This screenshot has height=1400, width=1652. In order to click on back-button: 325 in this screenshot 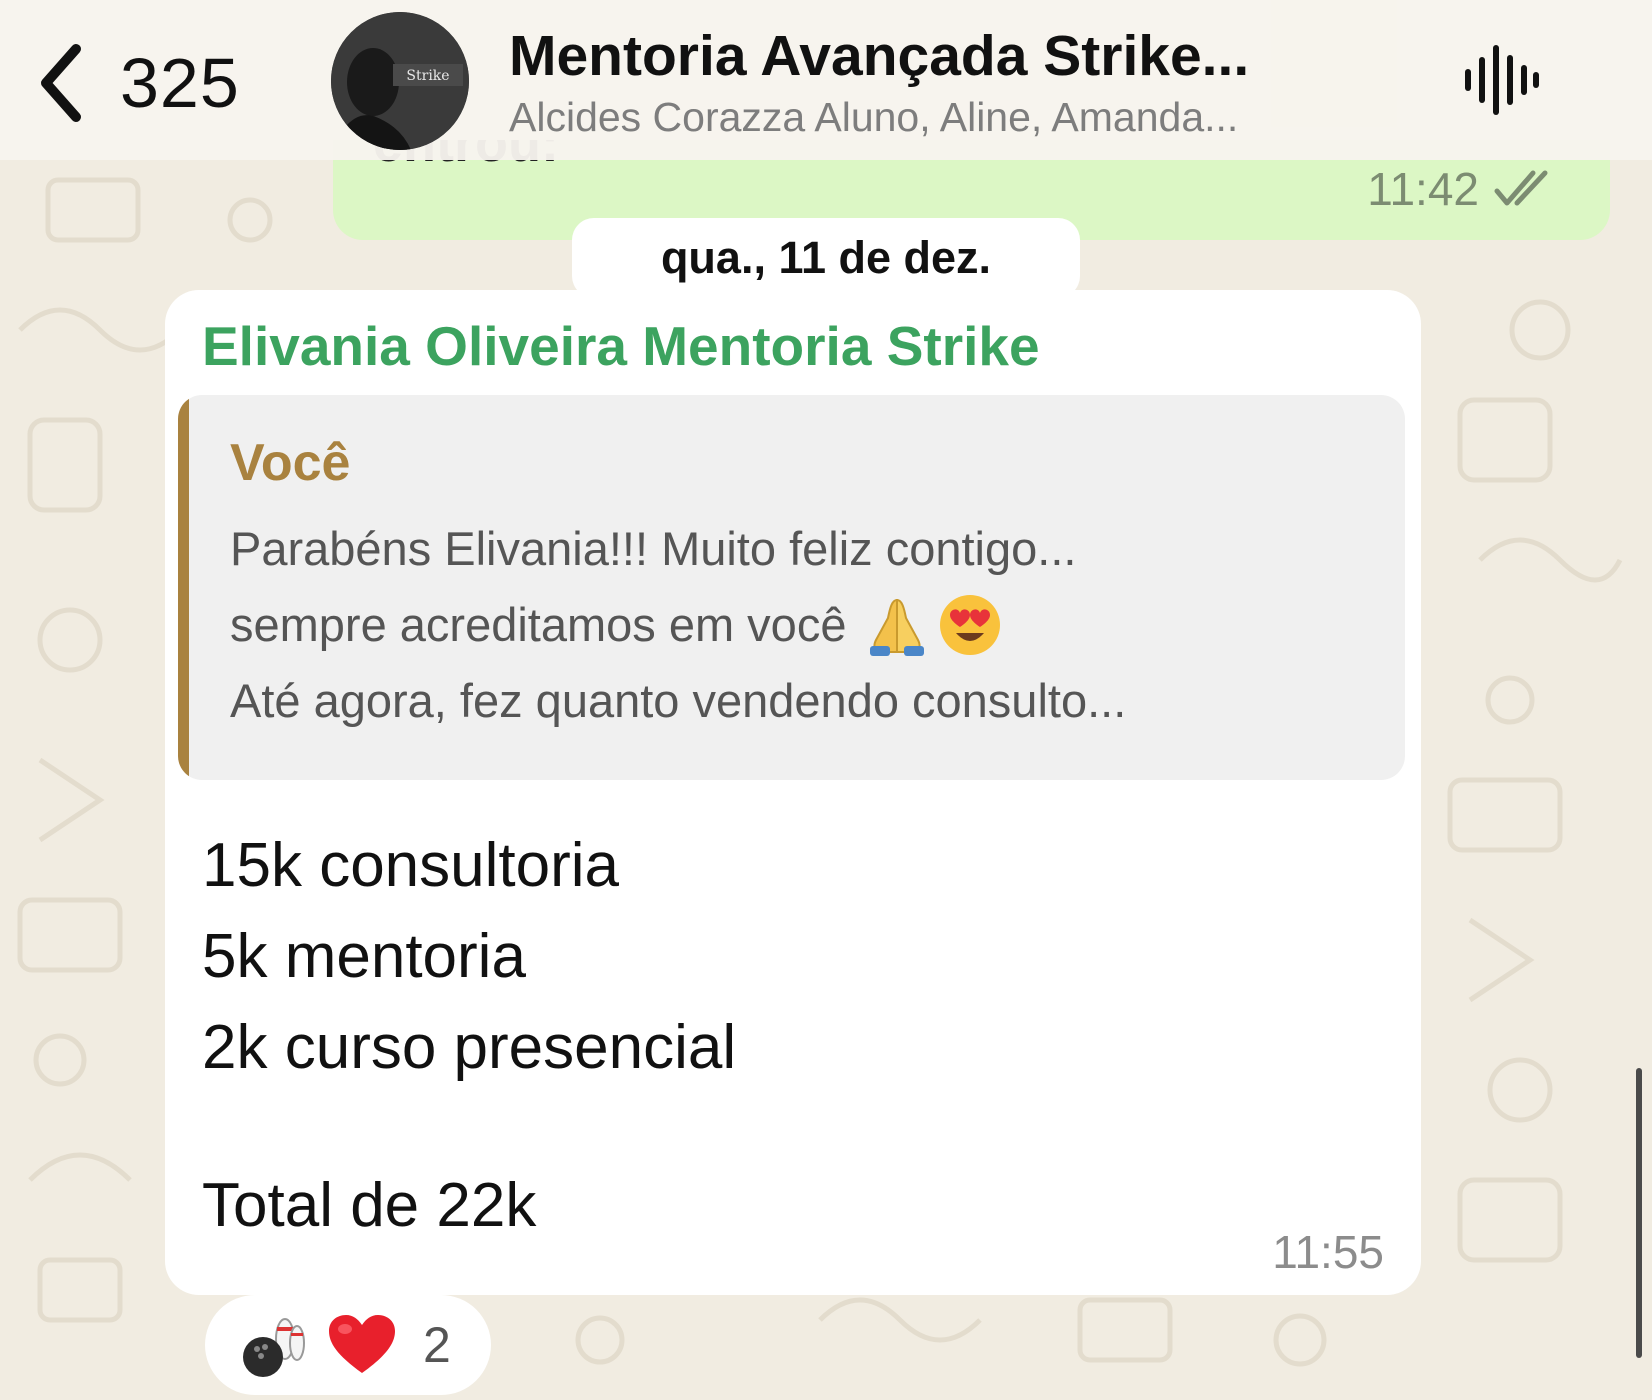, I will do `click(139, 83)`.